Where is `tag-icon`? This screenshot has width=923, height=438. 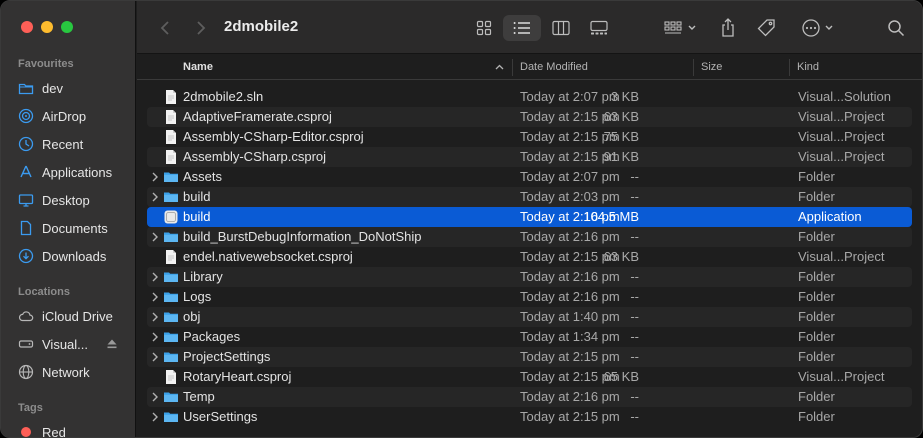 tag-icon is located at coordinates (766, 28).